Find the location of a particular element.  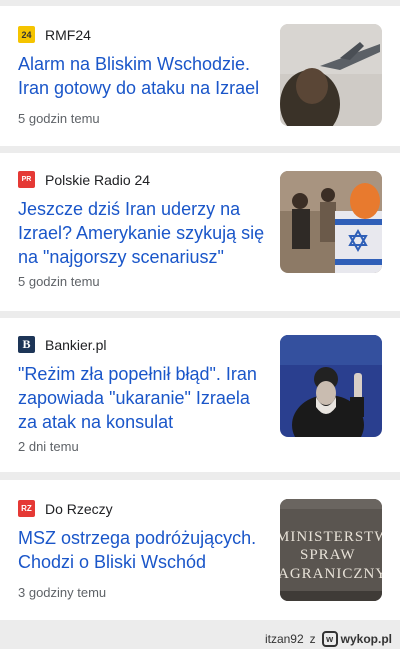

brand-name: wykop.pl is located at coordinates (366, 638).